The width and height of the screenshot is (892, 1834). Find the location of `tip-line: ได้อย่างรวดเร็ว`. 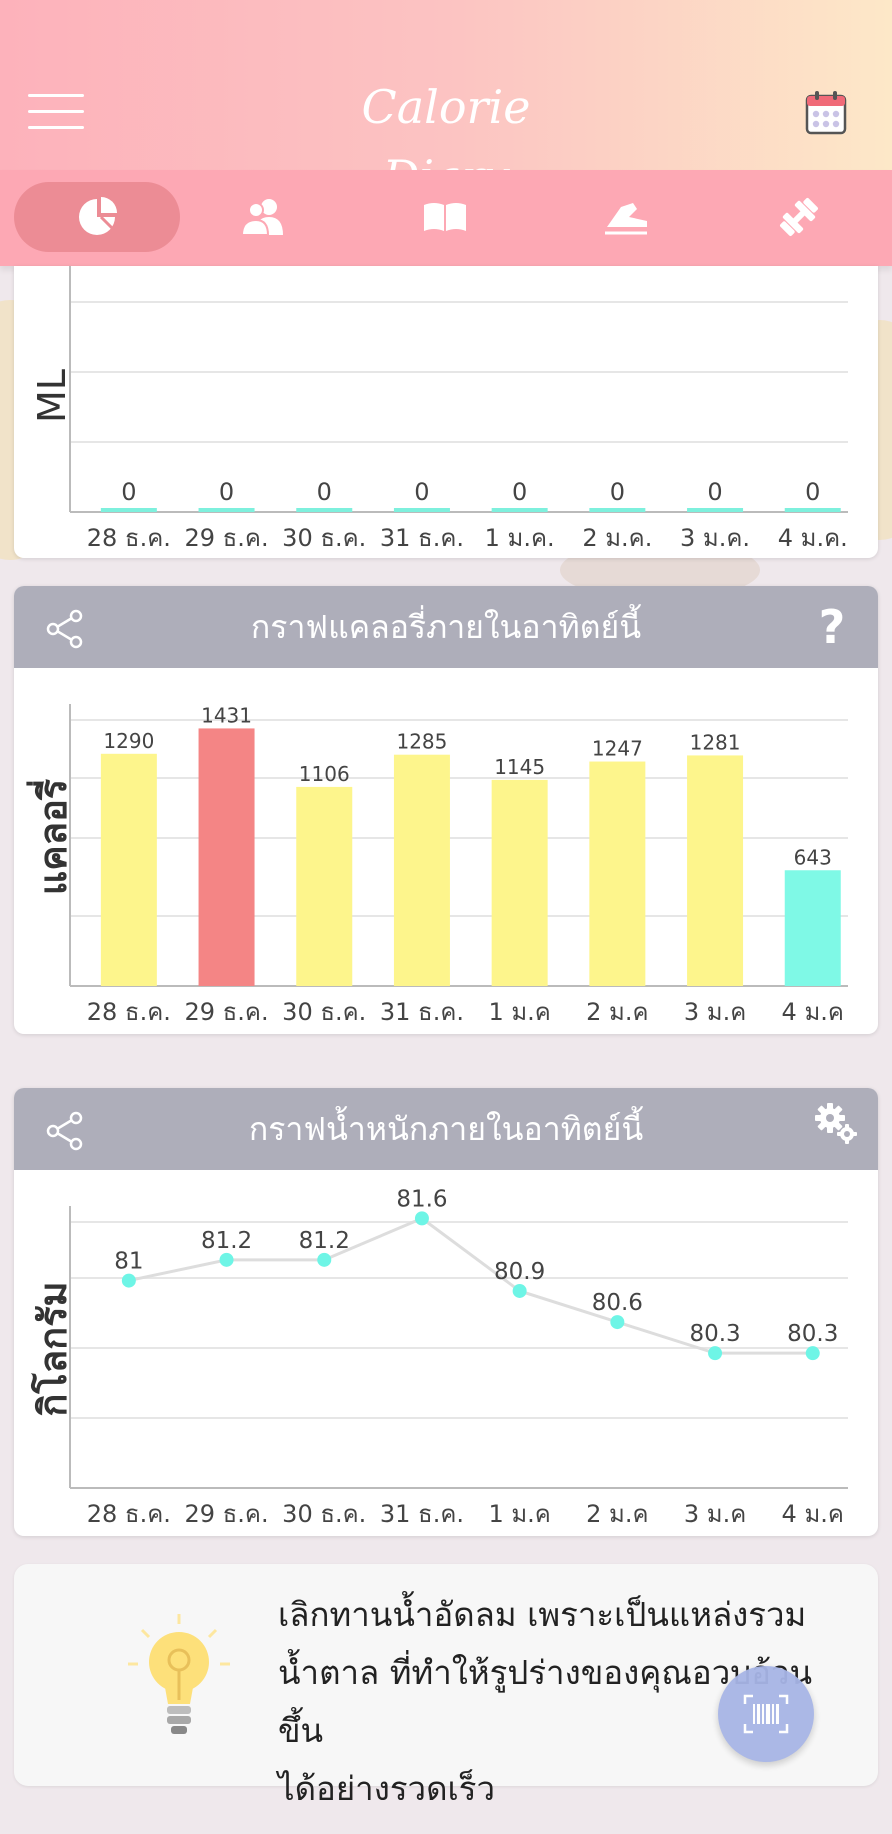

tip-line: ได้อย่างรวดเร็ว is located at coordinates (387, 1788).